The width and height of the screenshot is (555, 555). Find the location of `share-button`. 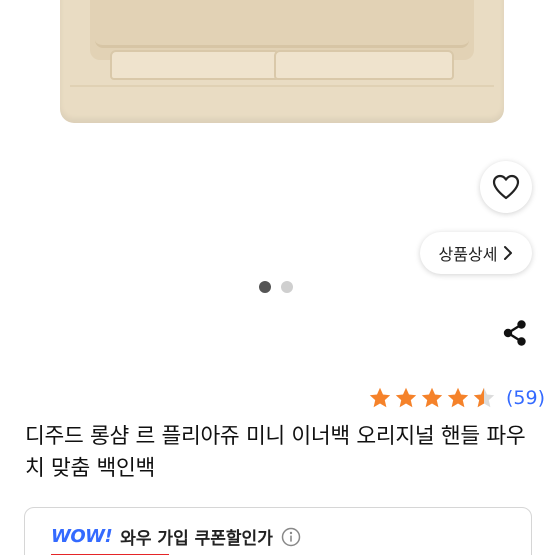

share-button is located at coordinates (515, 333).